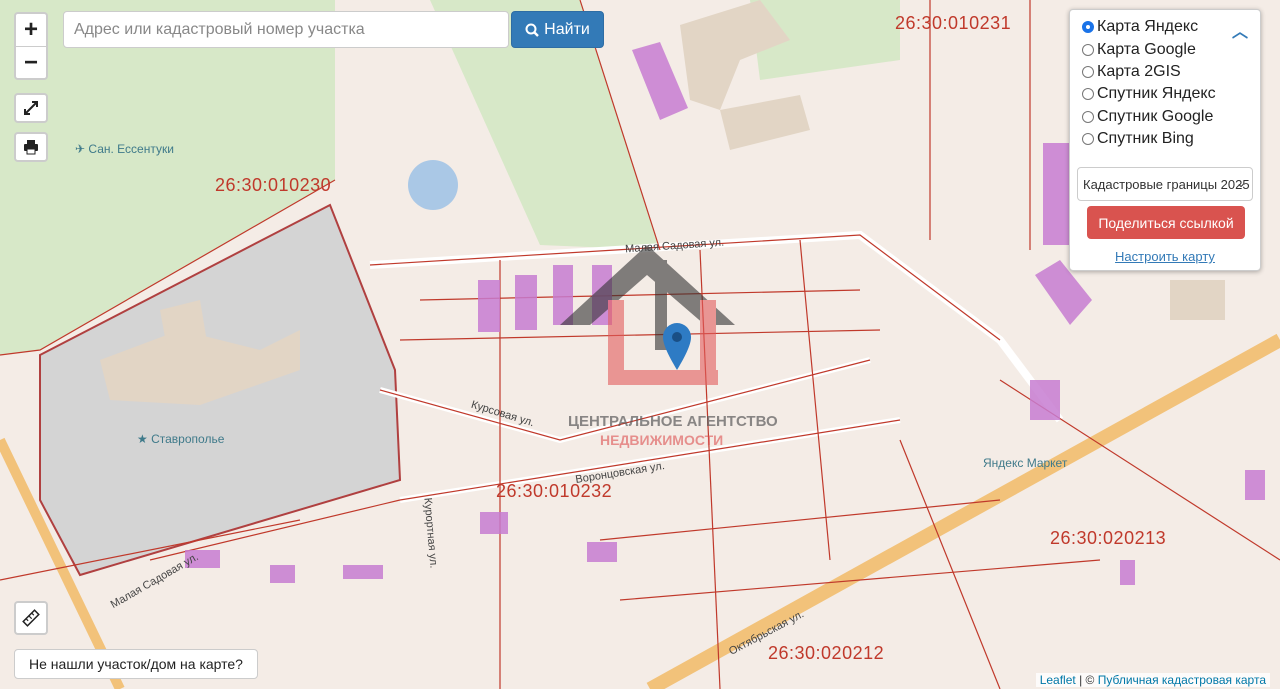 This screenshot has width=1280, height=689. I want to click on zoom-out-button: −, so click(31, 63).